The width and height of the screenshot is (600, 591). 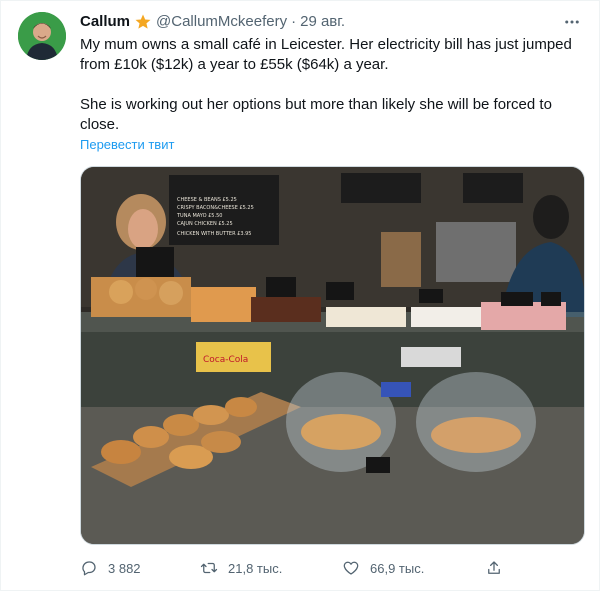 I want to click on tweet-actions: 3 882 21,8 тыс. 66,9 тыс., so click(x=332, y=568).